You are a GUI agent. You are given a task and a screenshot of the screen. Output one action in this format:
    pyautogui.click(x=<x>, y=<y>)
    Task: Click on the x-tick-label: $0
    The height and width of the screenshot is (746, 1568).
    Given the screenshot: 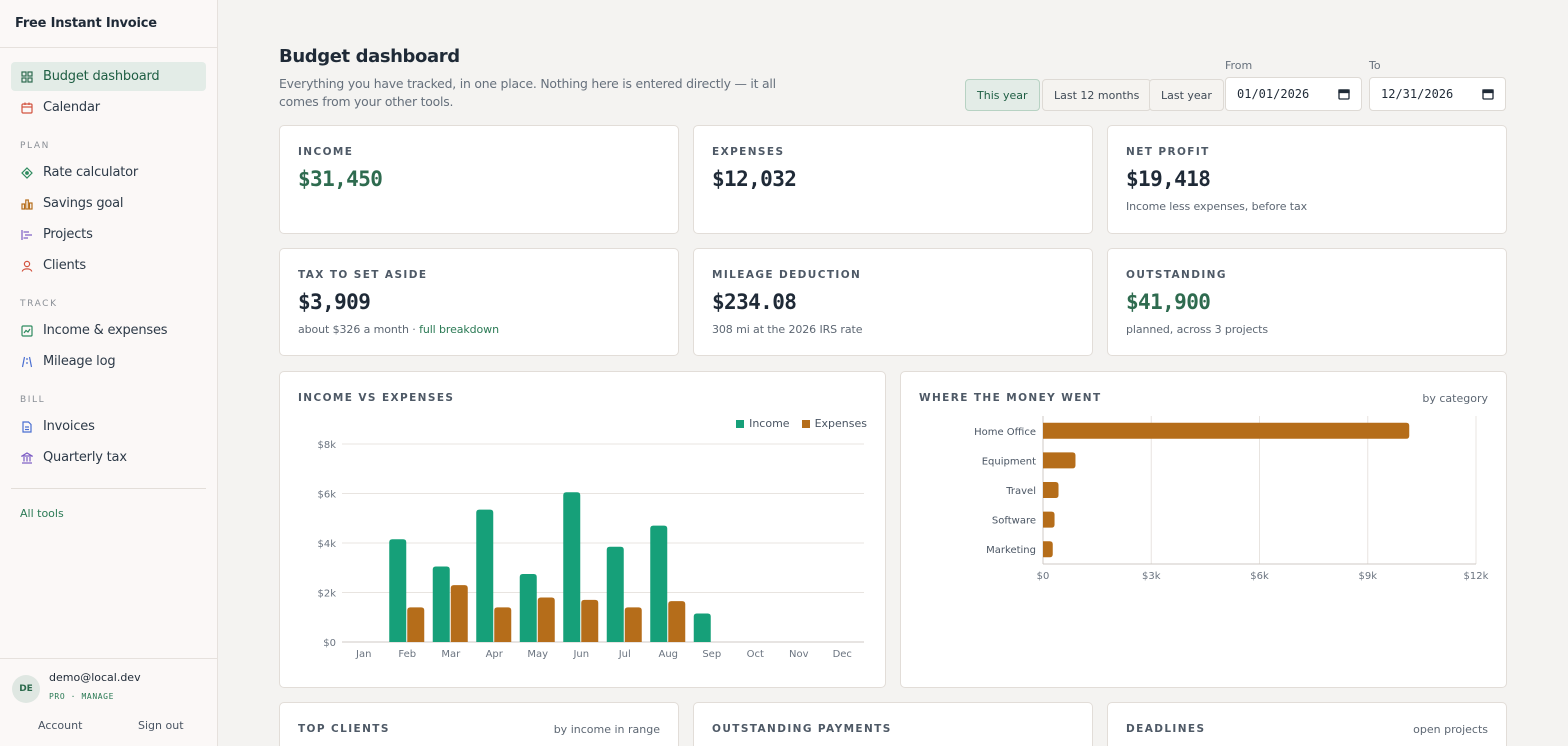 What is the action you would take?
    pyautogui.click(x=1043, y=576)
    